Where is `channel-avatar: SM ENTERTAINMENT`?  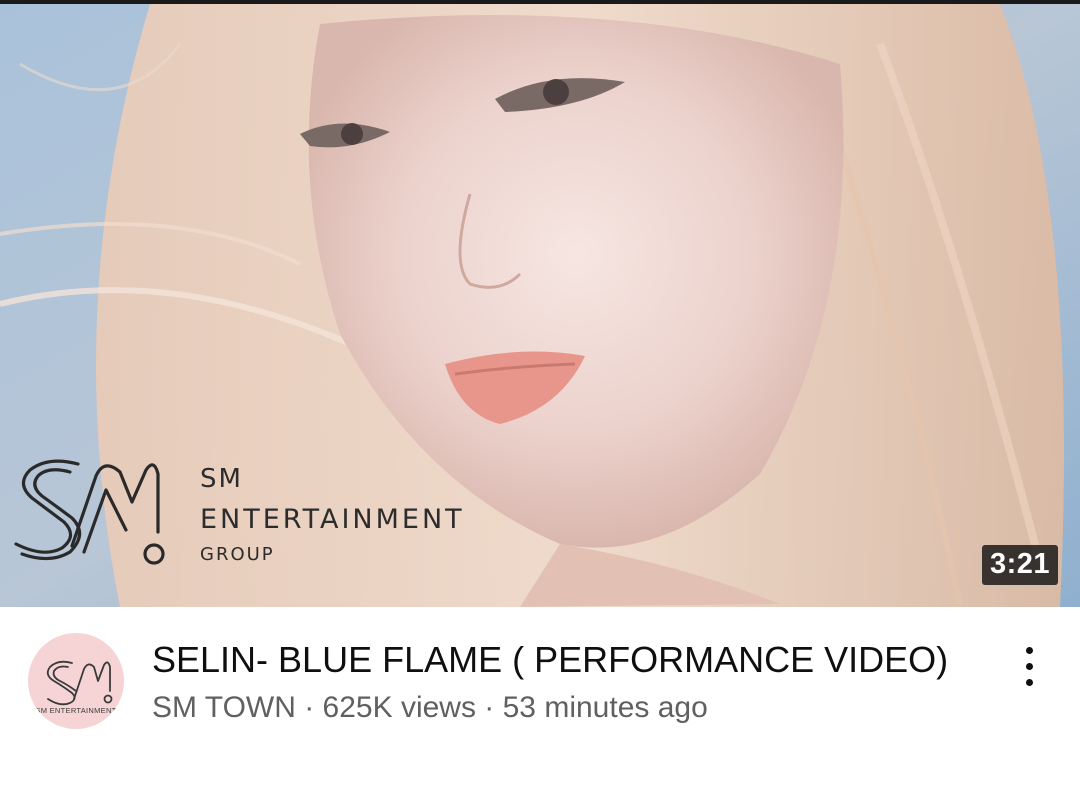 channel-avatar: SM ENTERTAINMENT is located at coordinates (76, 681).